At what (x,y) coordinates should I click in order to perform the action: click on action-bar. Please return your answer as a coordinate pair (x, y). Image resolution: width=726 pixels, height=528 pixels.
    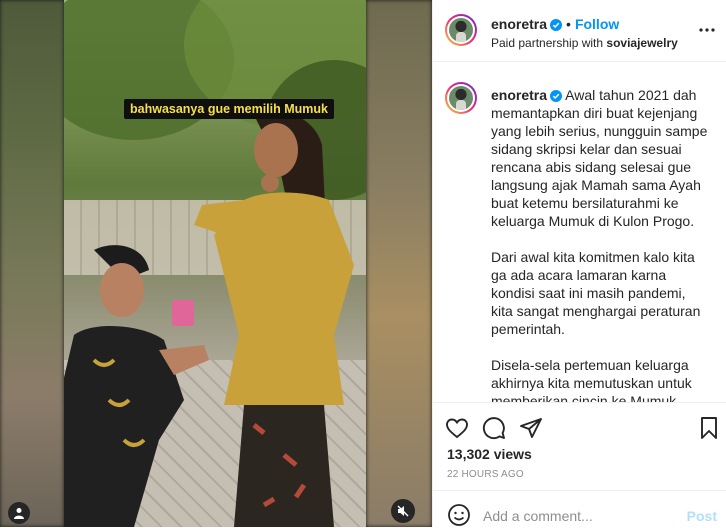
    Looking at the image, I should click on (579, 424).